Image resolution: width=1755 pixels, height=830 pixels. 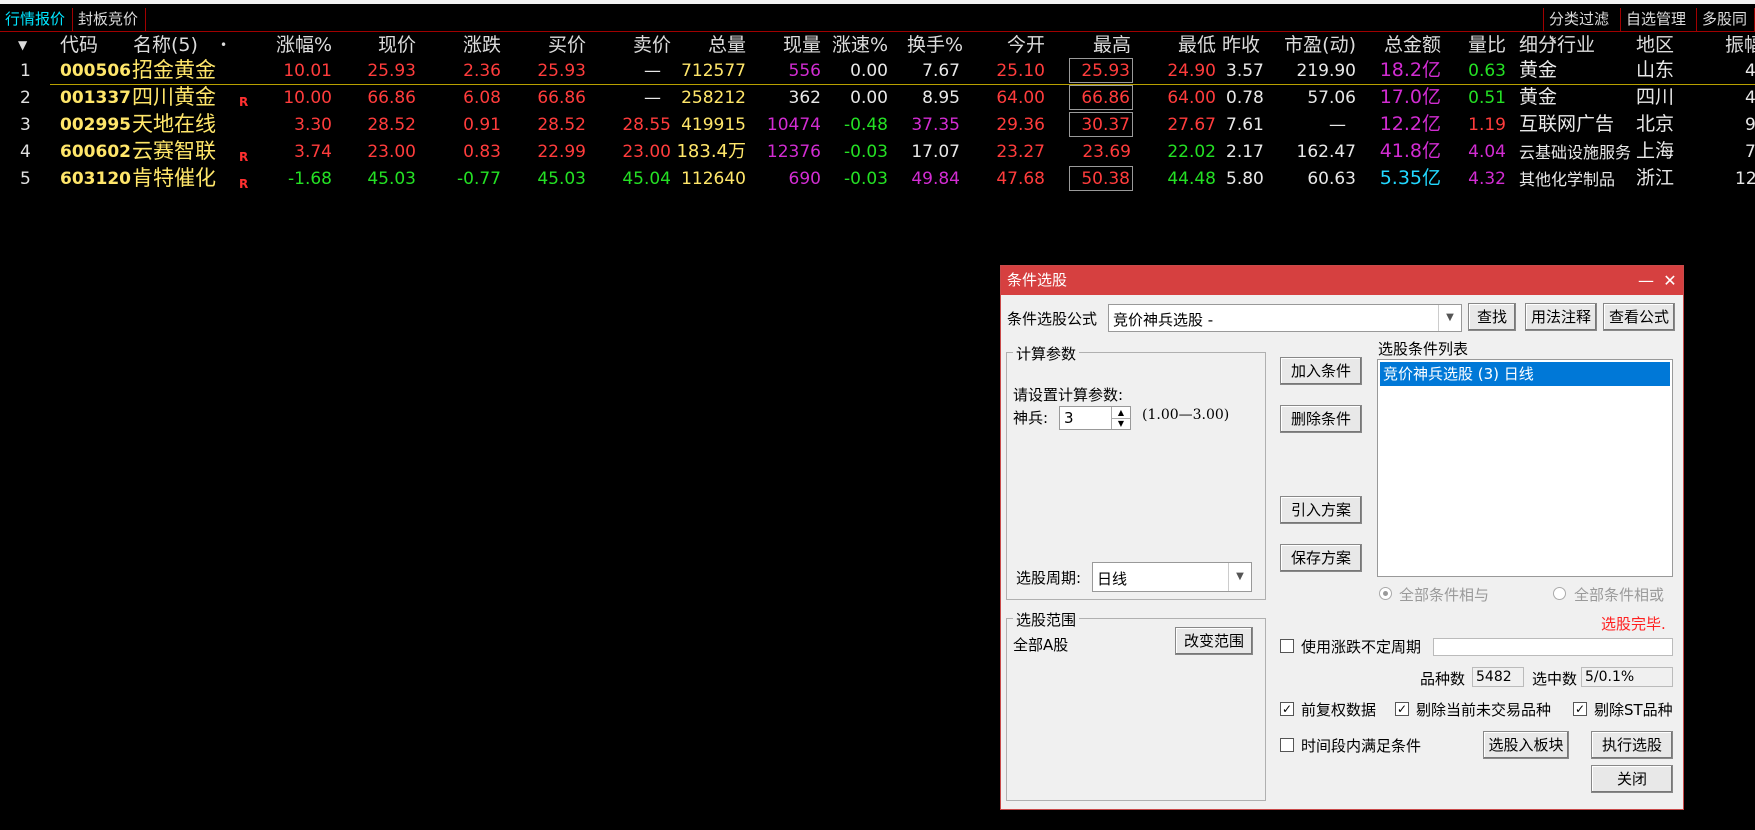 What do you see at coordinates (482, 125) in the screenshot?
I see `chg: 0.91` at bounding box center [482, 125].